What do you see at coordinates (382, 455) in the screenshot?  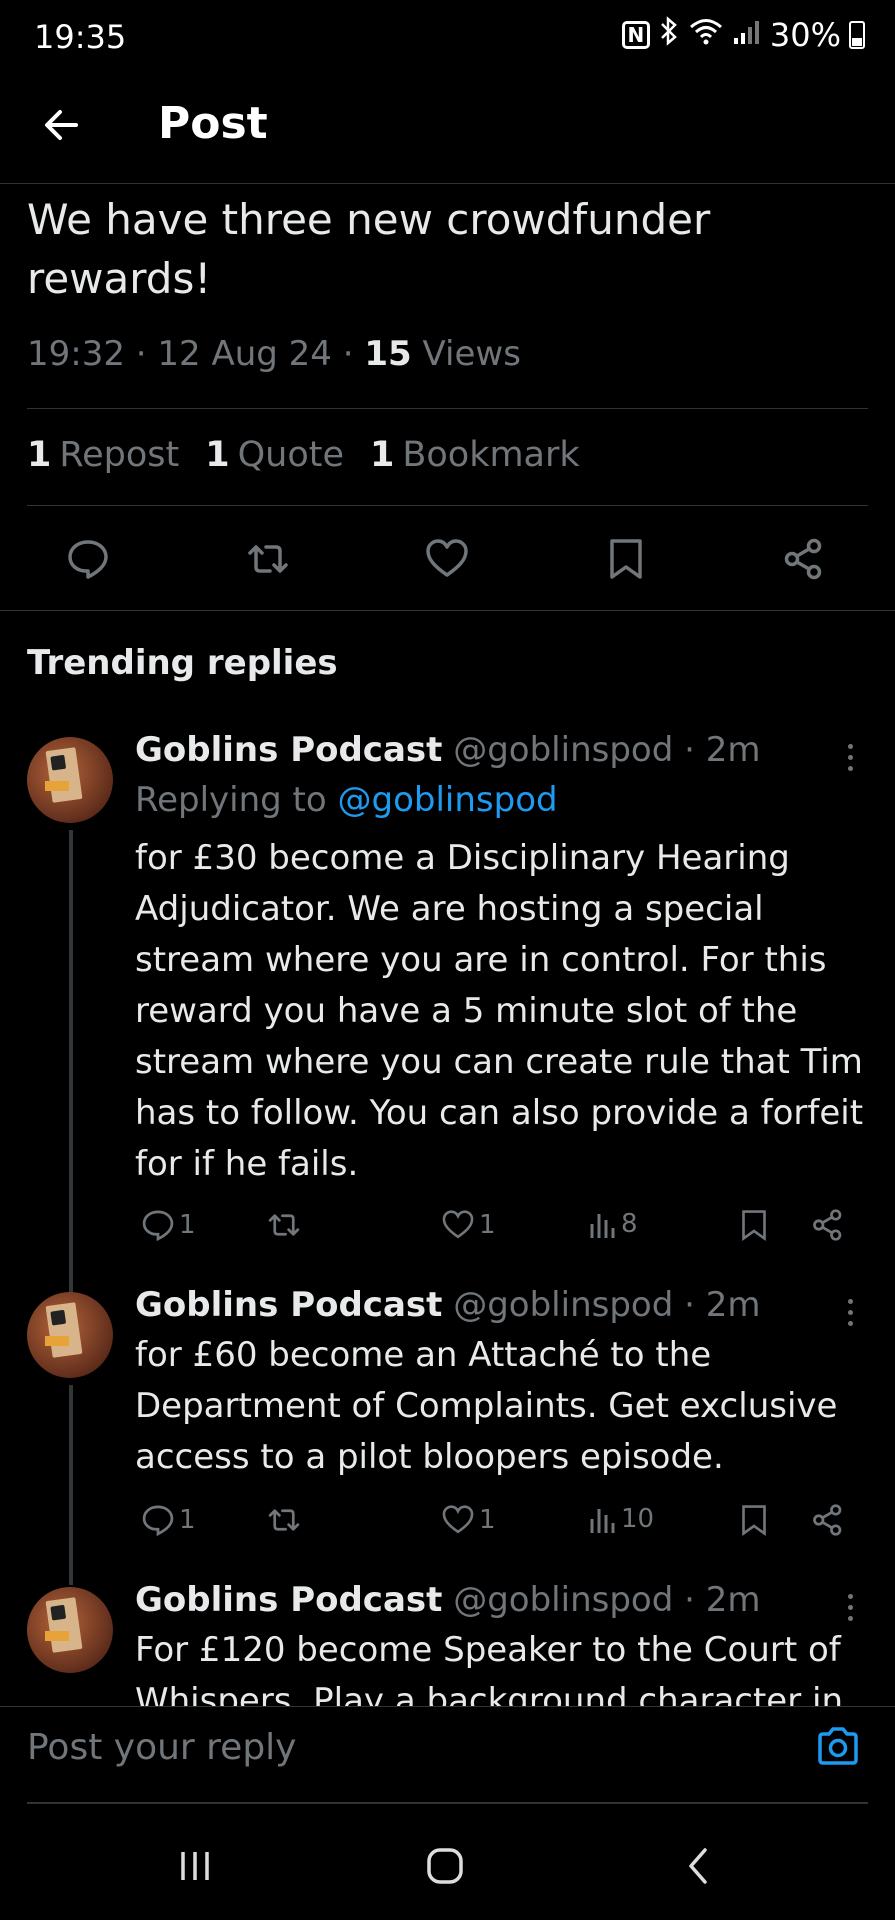 I see `bookmarks-count: 1` at bounding box center [382, 455].